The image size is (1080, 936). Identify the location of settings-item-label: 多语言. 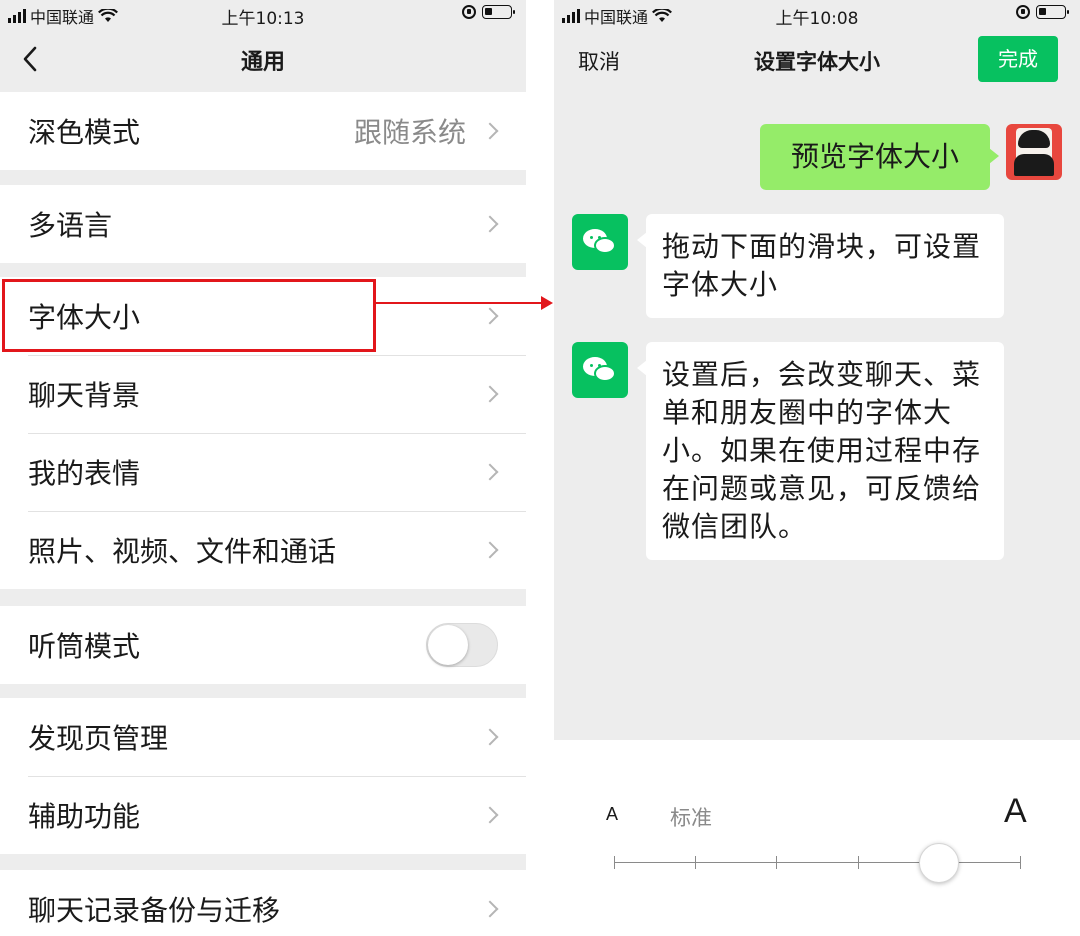
(70, 225).